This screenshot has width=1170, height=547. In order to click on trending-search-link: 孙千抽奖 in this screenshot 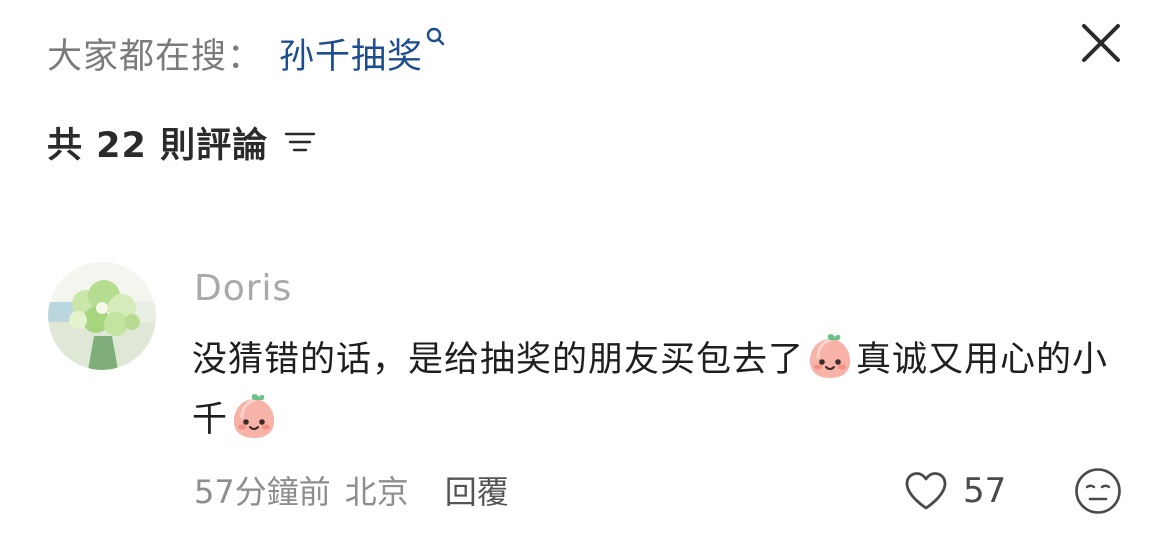, I will do `click(351, 53)`.